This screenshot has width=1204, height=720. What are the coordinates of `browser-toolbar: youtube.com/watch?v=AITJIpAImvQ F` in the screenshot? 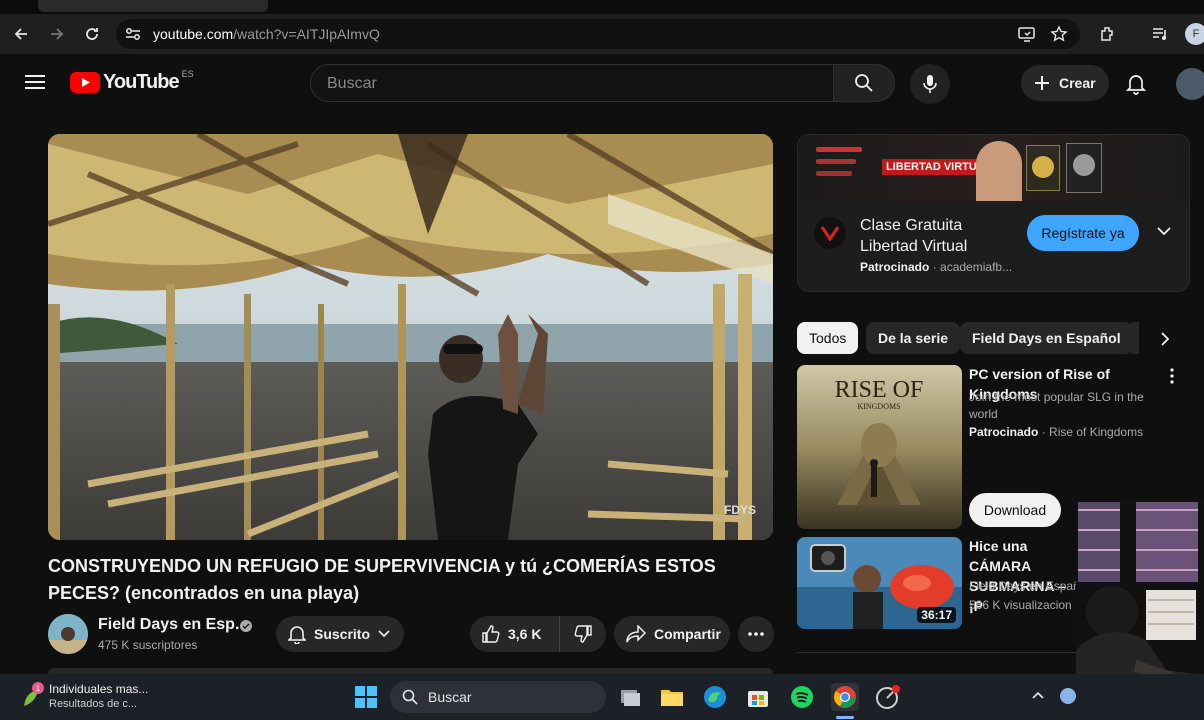 It's located at (602, 34).